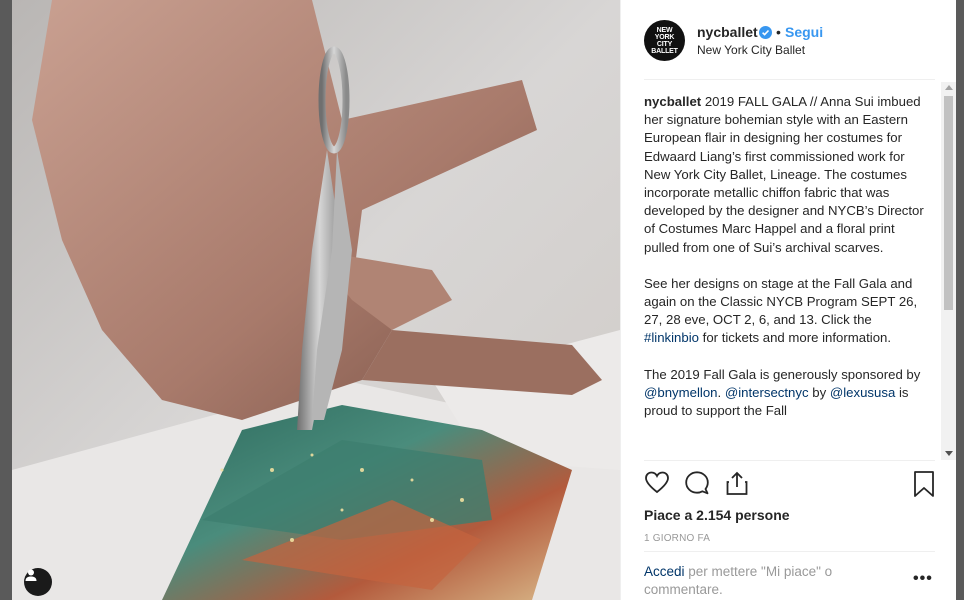  What do you see at coordinates (751, 50) in the screenshot?
I see `profile-full-name: New York City Ballet` at bounding box center [751, 50].